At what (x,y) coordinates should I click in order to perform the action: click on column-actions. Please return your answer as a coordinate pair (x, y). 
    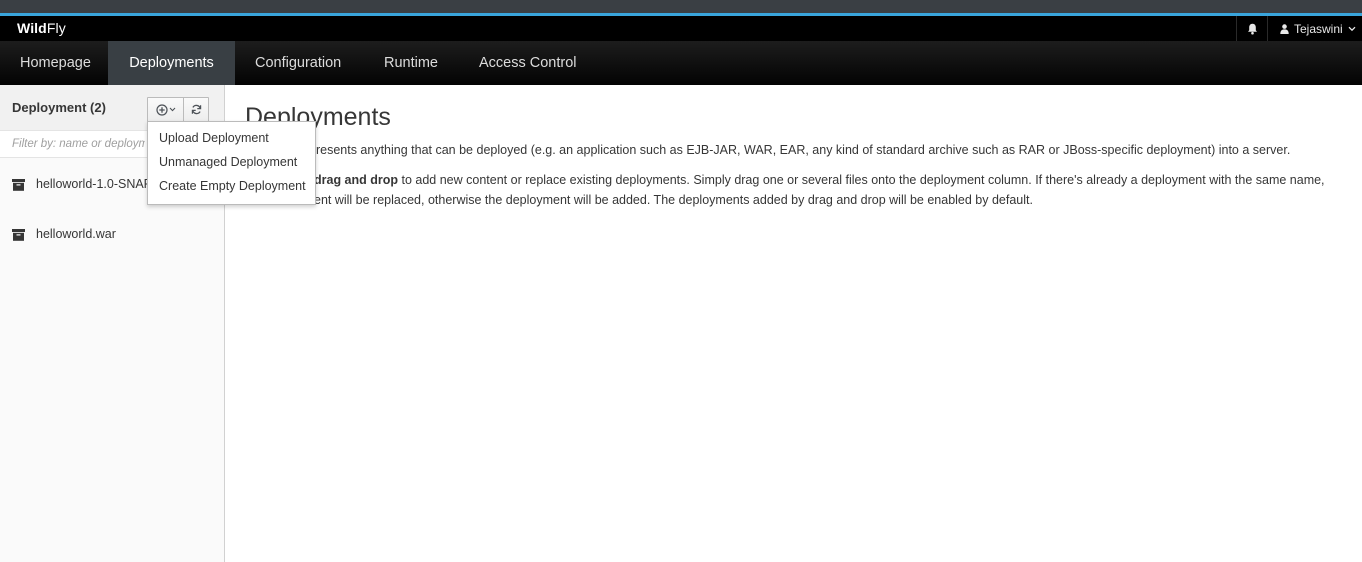
    Looking at the image, I should click on (178, 109).